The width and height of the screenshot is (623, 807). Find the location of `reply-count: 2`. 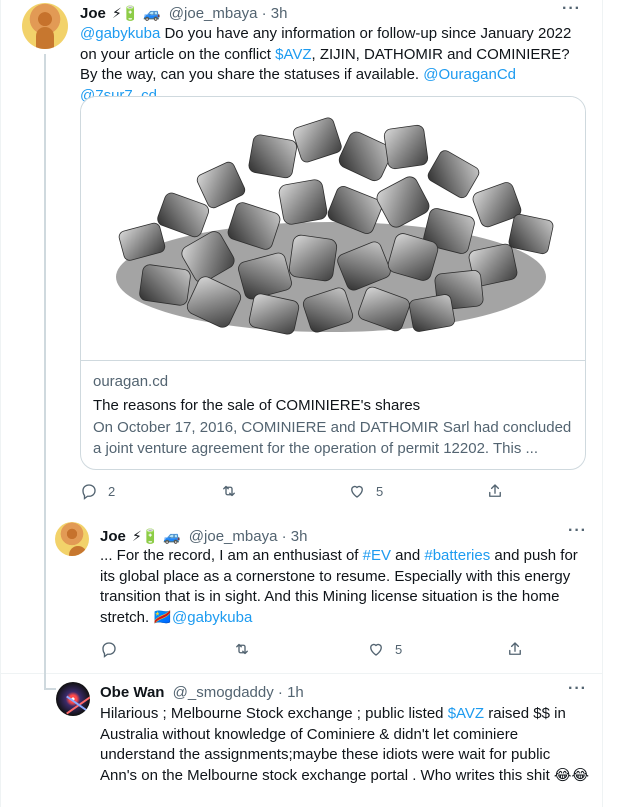

reply-count: 2 is located at coordinates (112, 491).